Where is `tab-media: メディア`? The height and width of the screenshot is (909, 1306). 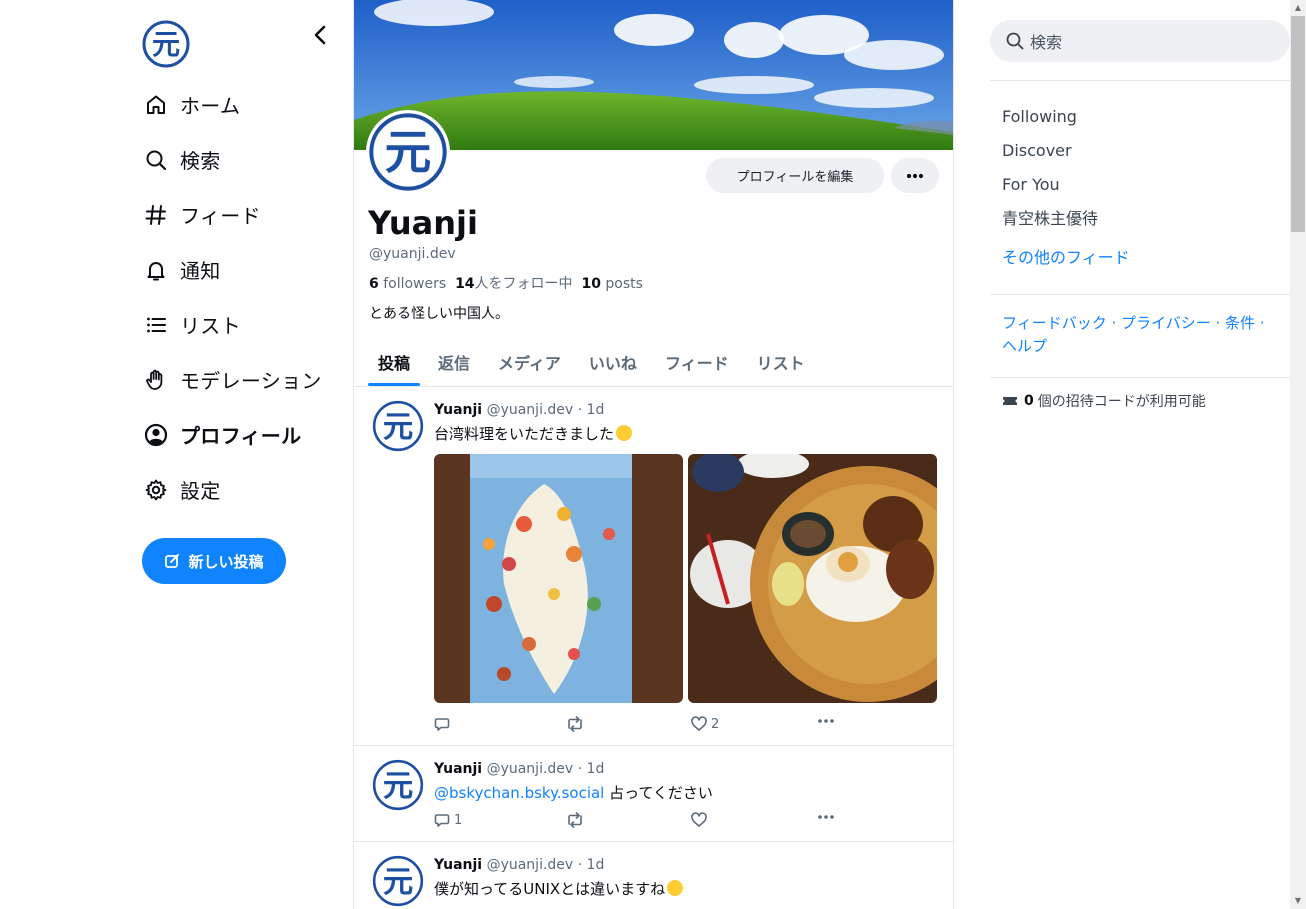 tab-media: メディア is located at coordinates (529, 361).